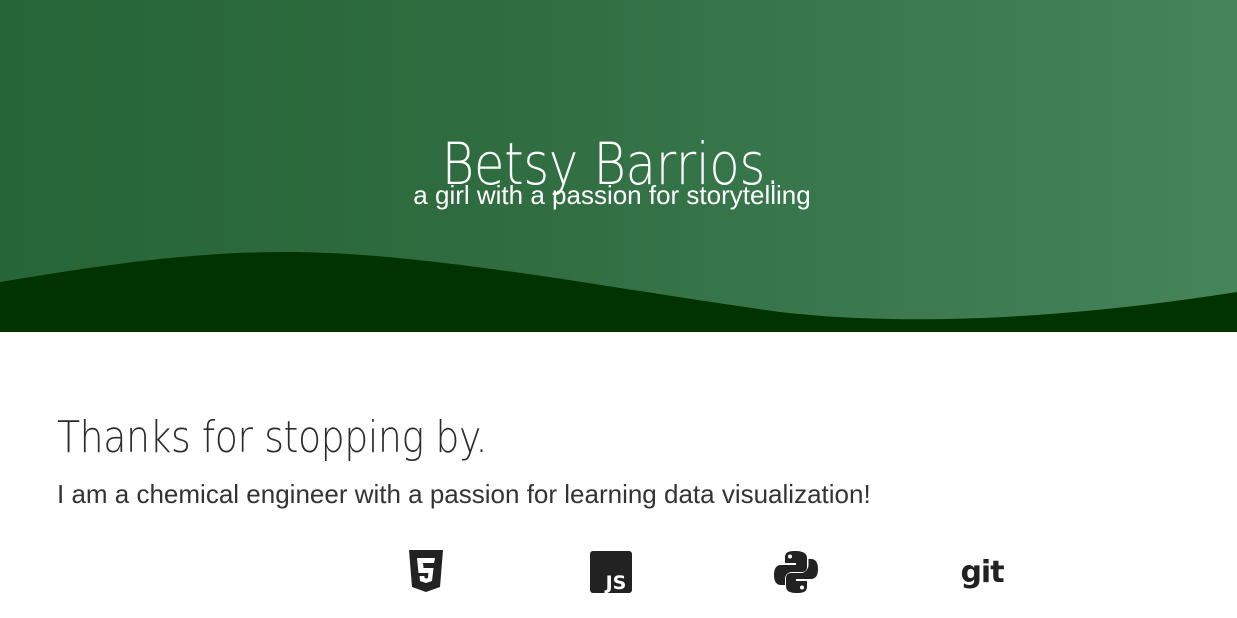  What do you see at coordinates (615, 583) in the screenshot?
I see `javascript-icon-label: JS` at bounding box center [615, 583].